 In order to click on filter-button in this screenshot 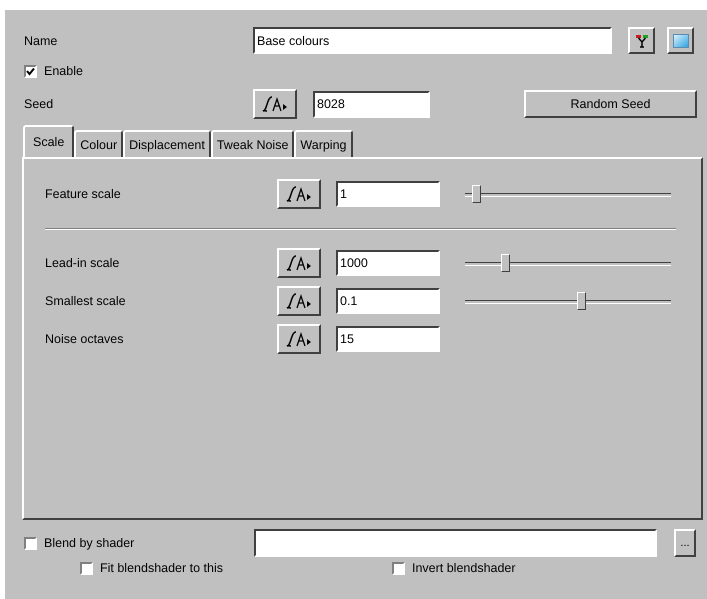, I will do `click(641, 40)`.